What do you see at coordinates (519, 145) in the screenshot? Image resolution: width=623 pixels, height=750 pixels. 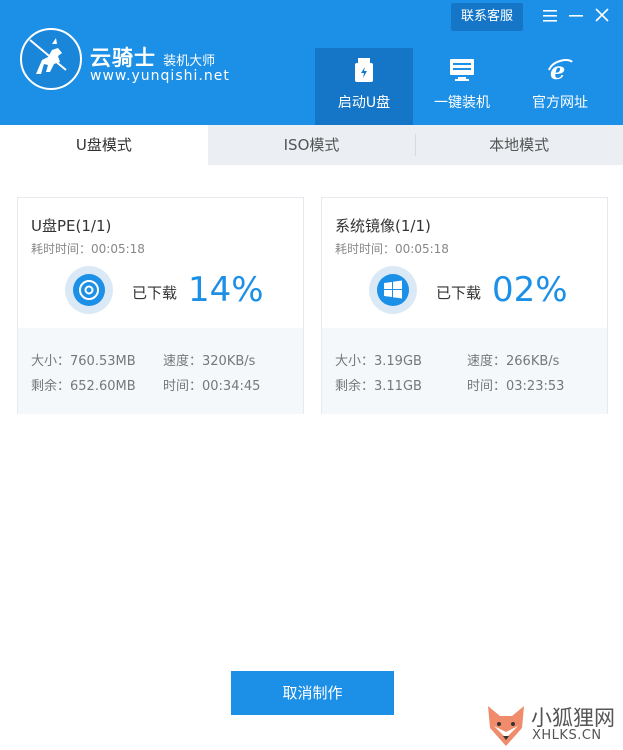 I see `tab-local-mode: 本地模式` at bounding box center [519, 145].